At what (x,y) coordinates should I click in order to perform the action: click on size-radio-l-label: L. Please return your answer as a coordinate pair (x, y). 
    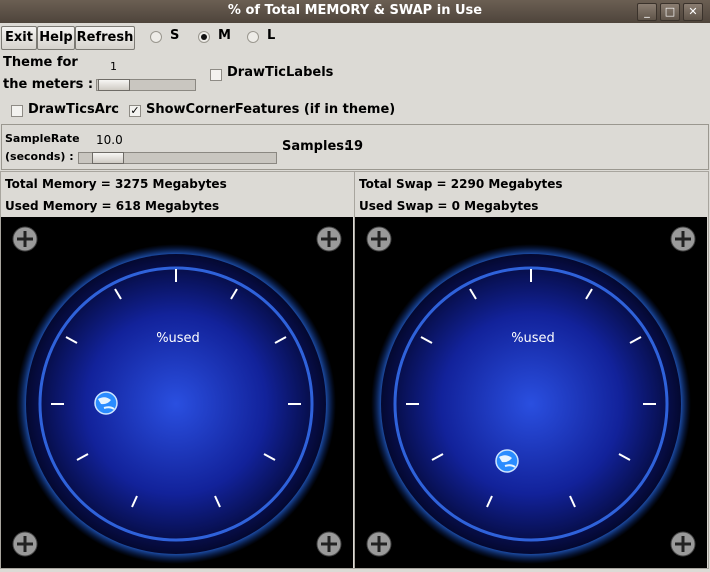
    Looking at the image, I should click on (271, 35).